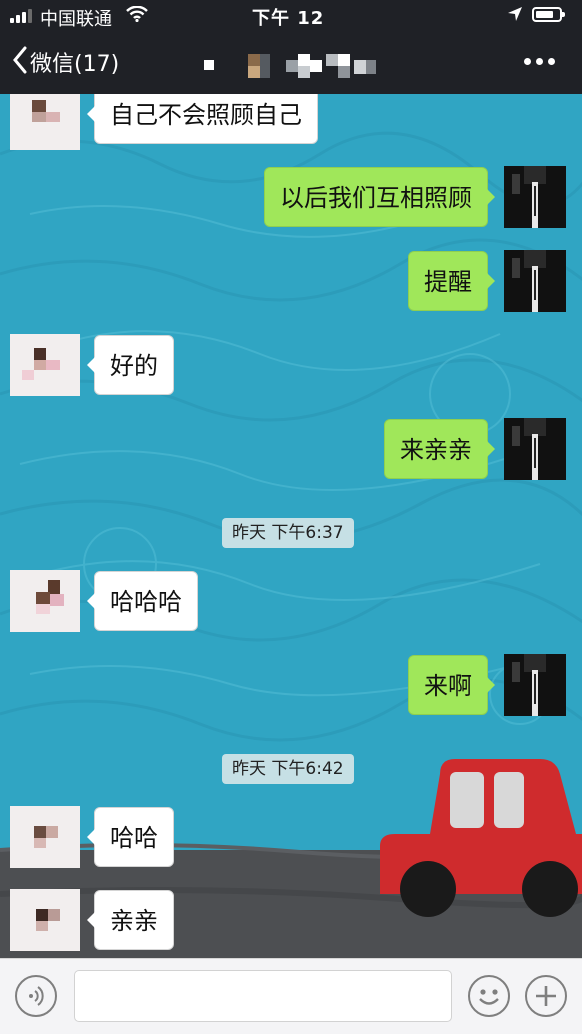 Image resolution: width=582 pixels, height=1034 pixels. I want to click on carrier-label: 中国联通, so click(76, 19).